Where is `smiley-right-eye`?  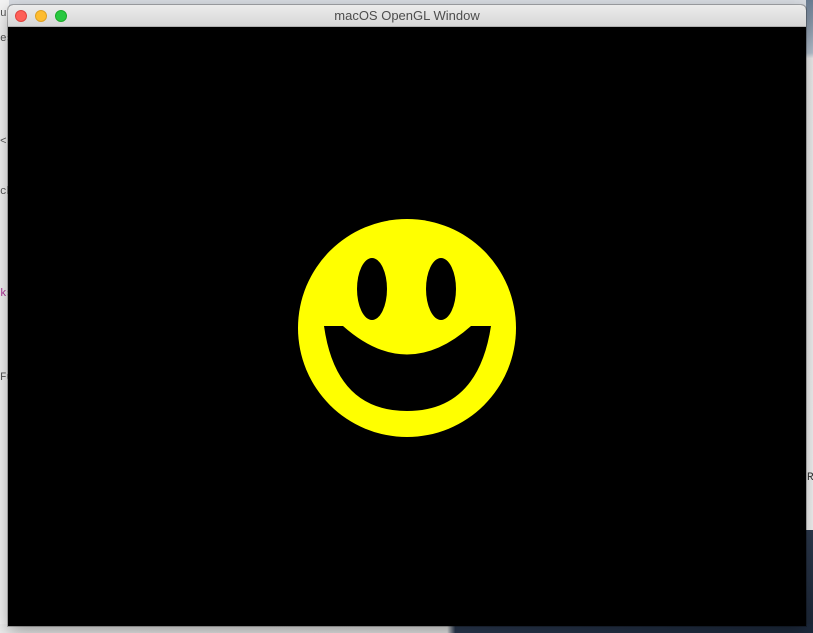 smiley-right-eye is located at coordinates (441, 289).